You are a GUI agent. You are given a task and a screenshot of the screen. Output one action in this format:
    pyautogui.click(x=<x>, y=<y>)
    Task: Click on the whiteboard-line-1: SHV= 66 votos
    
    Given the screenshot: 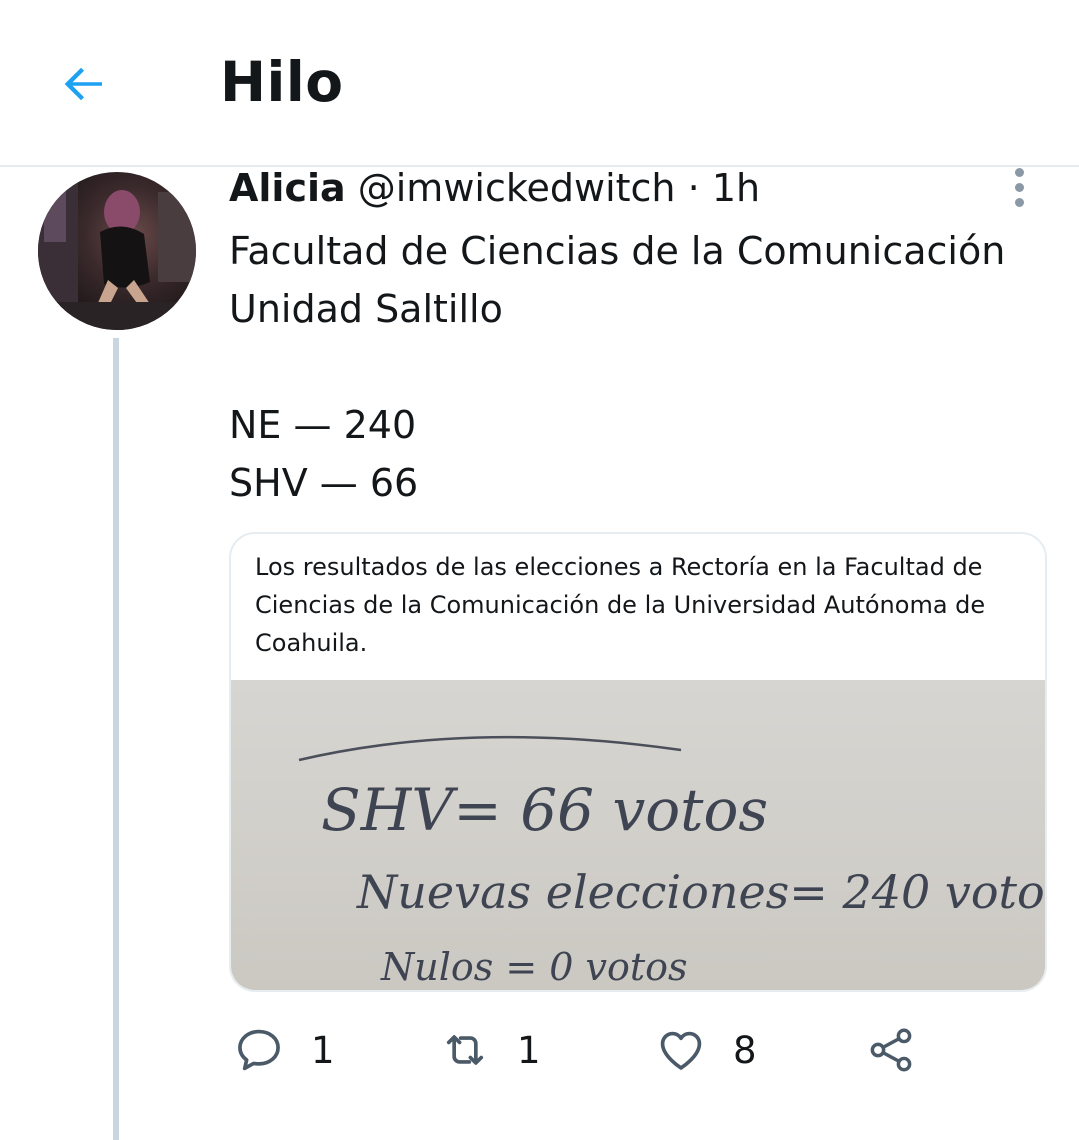 What is the action you would take?
    pyautogui.click(x=544, y=810)
    